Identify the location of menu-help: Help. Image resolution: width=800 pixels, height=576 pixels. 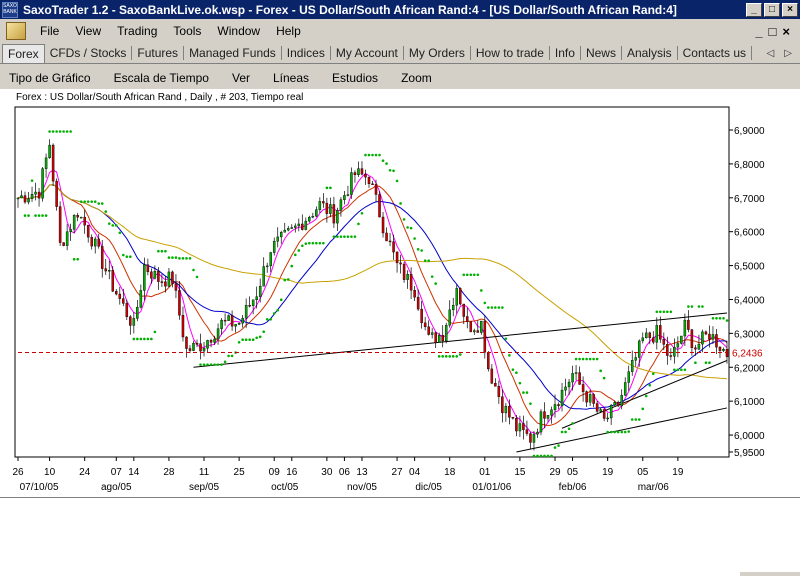
(288, 31).